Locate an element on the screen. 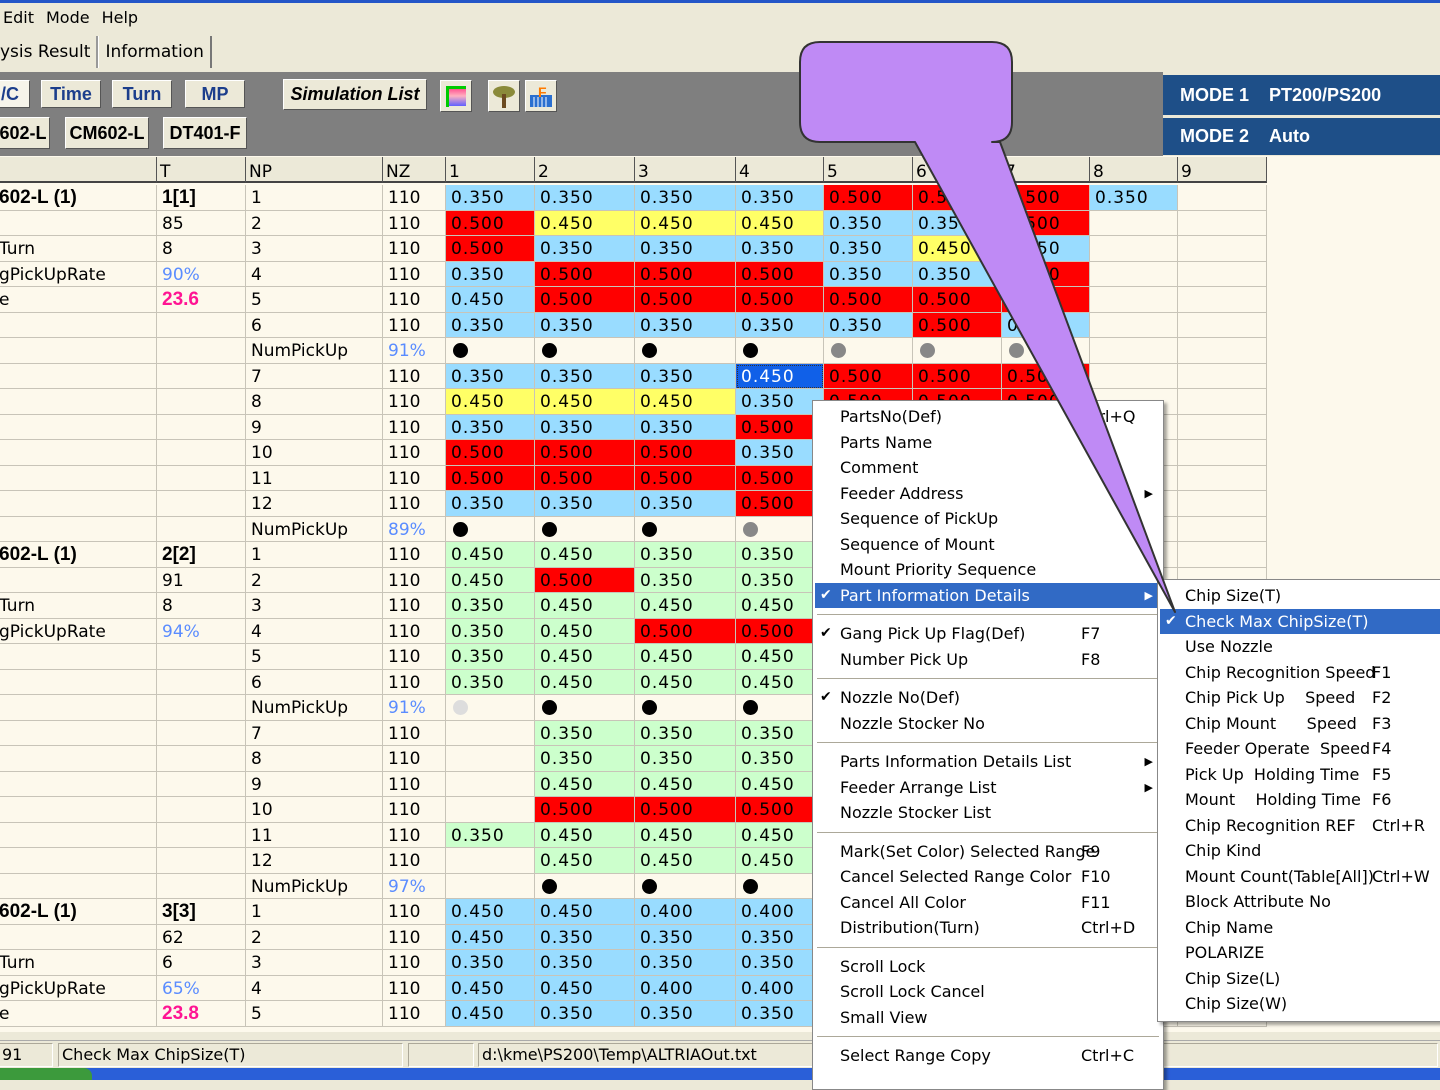  data-cell: 0.400 is located at coordinates (685, 988).